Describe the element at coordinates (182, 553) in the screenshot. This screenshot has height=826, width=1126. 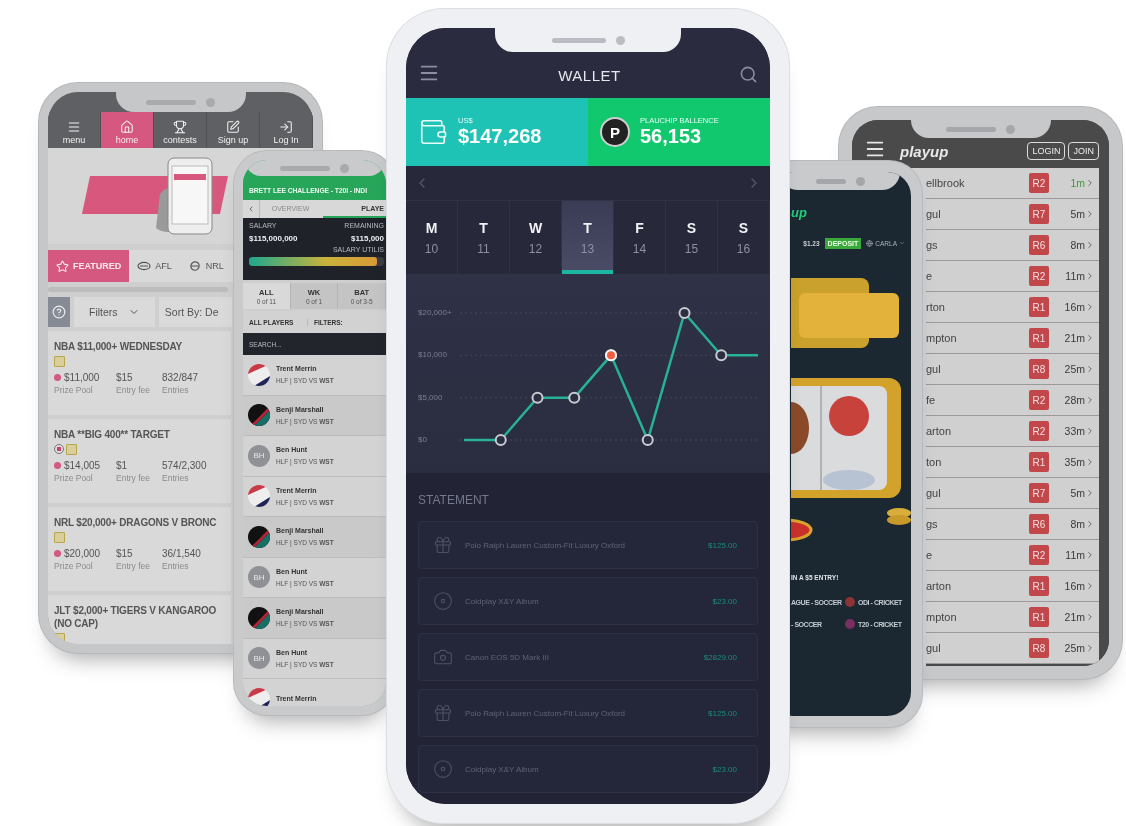
I see `entries-value: 36/1,540` at that location.